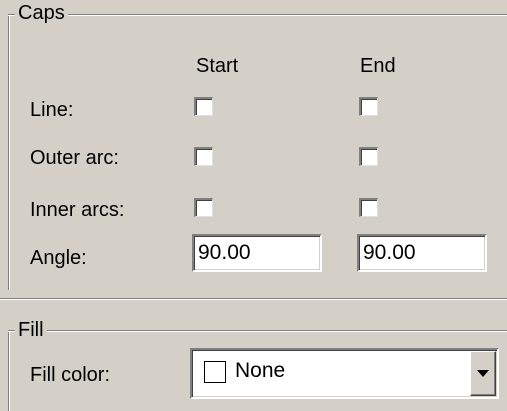 Image resolution: width=507 pixels, height=411 pixels. I want to click on chevron-down-icon, so click(483, 373).